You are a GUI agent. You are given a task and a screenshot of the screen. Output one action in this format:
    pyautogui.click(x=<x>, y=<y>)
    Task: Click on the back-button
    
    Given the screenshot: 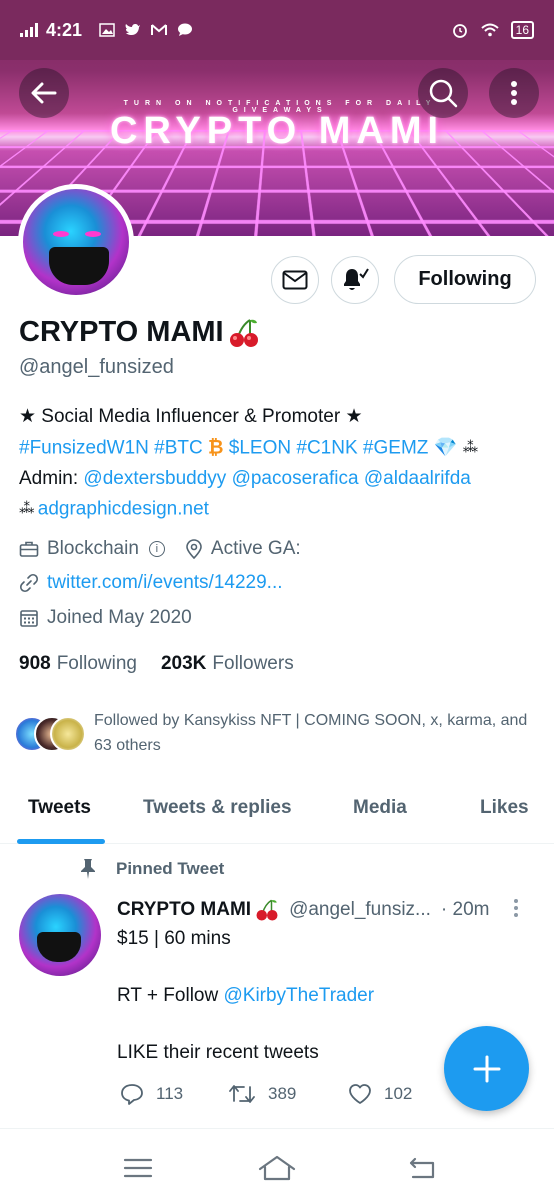 What is the action you would take?
    pyautogui.click(x=44, y=93)
    